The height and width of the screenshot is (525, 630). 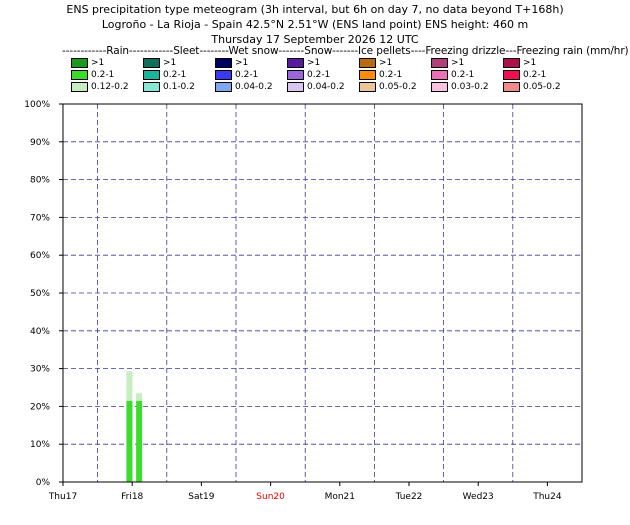 I want to click on y-tick-label: 0%, so click(x=43, y=483).